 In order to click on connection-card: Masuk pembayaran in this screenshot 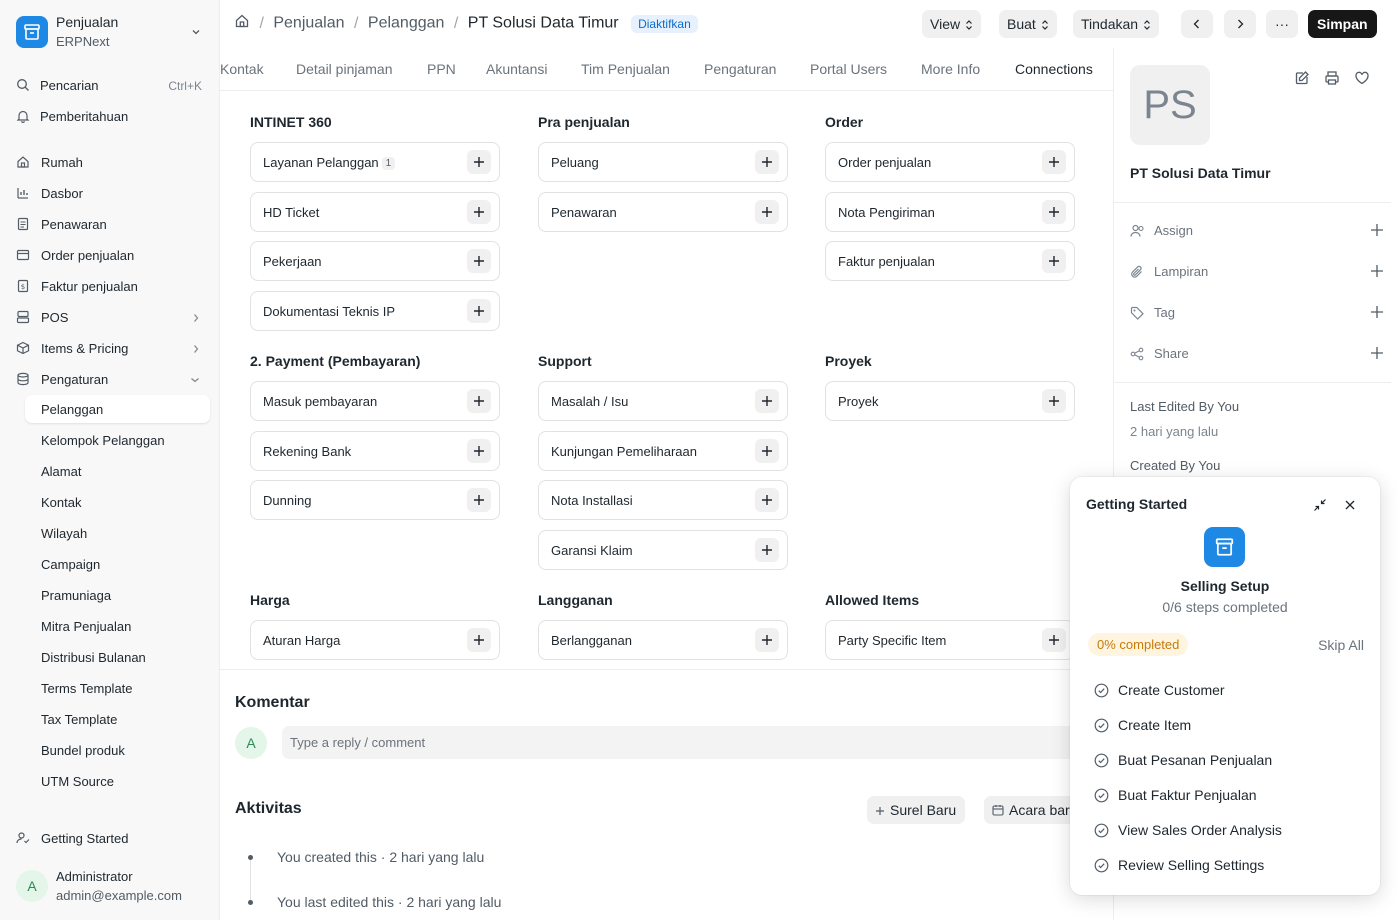, I will do `click(375, 401)`.